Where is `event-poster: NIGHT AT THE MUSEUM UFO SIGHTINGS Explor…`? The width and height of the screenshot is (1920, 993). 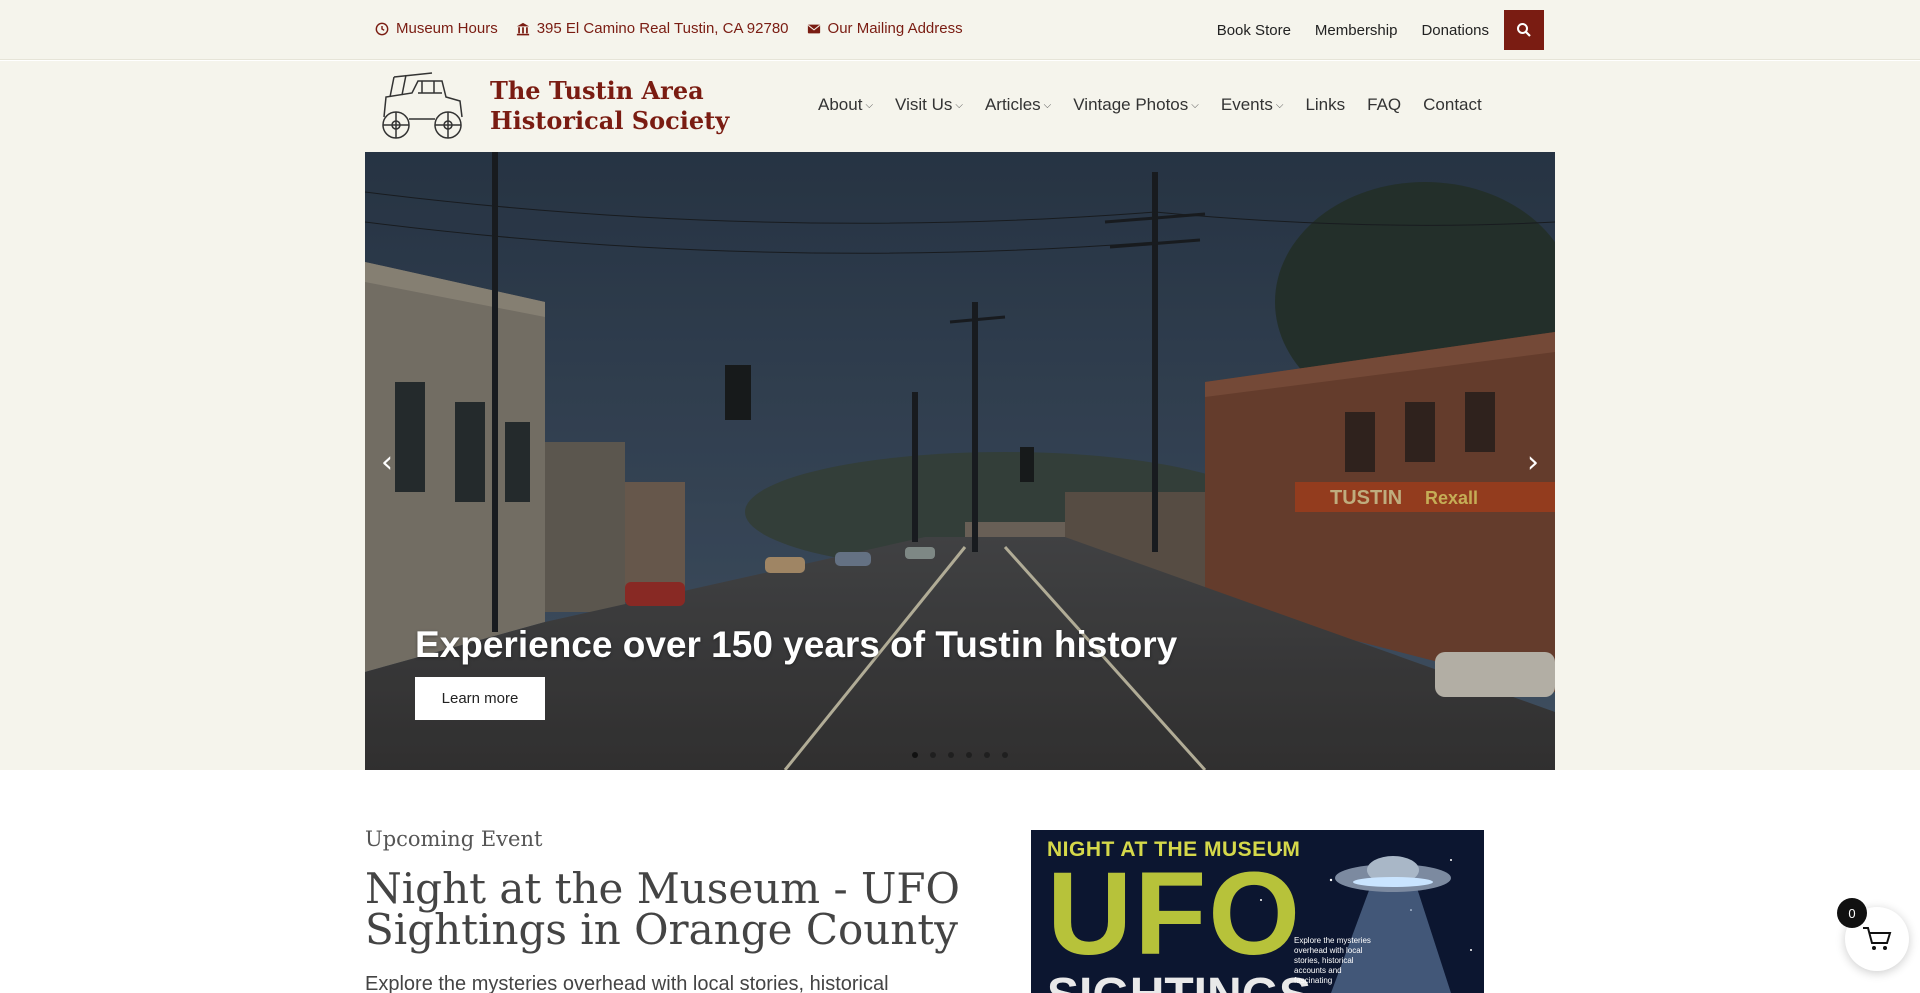 event-poster: NIGHT AT THE MUSEUM UFO SIGHTINGS Explor… is located at coordinates (1257, 911).